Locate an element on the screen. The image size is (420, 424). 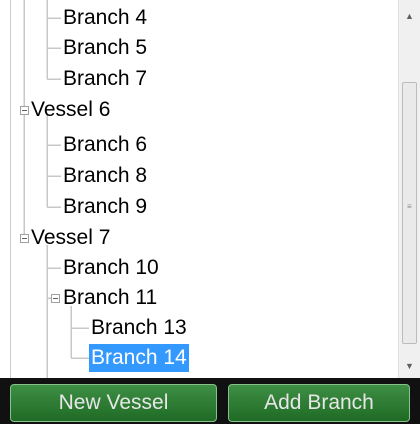
tree-item-branch-10: Branch 10 is located at coordinates (111, 268).